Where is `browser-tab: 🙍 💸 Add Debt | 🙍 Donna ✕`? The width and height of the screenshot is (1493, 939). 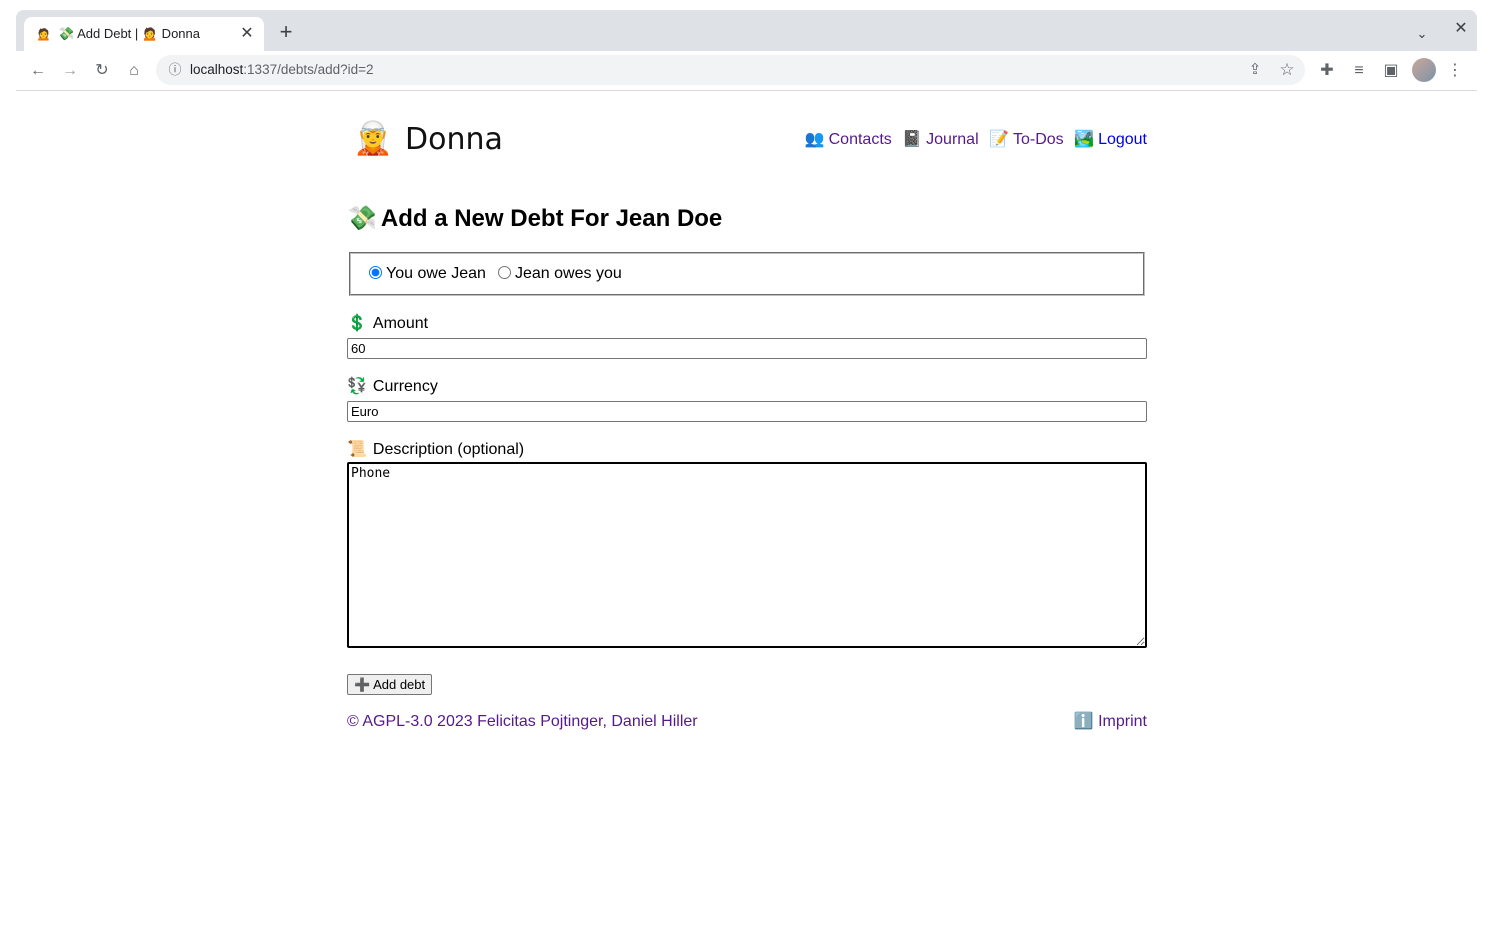
browser-tab: 🙍 💸 Add Debt | 🙍 Donna ✕ is located at coordinates (144, 34).